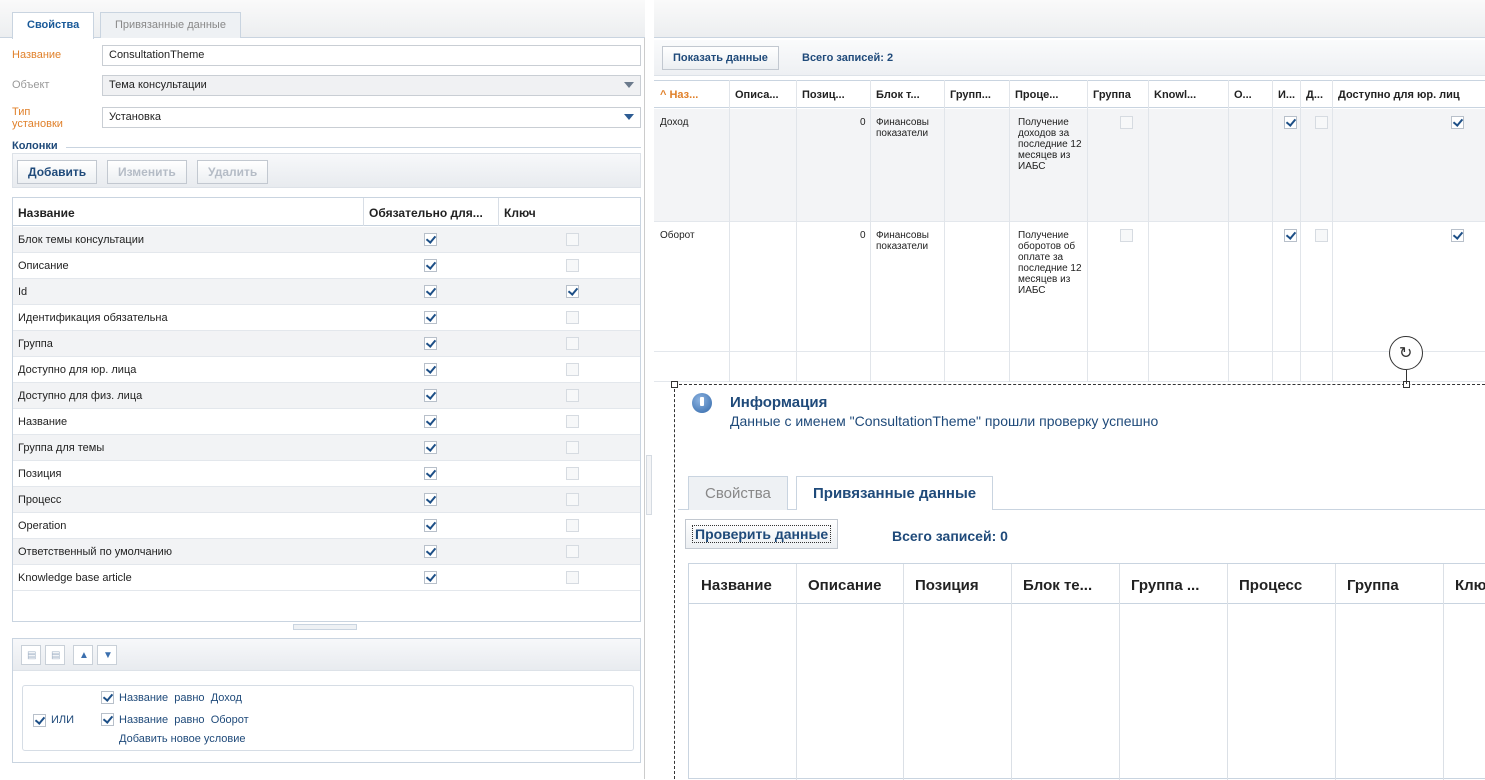  I want to click on horizontal-splitter, so click(325, 627).